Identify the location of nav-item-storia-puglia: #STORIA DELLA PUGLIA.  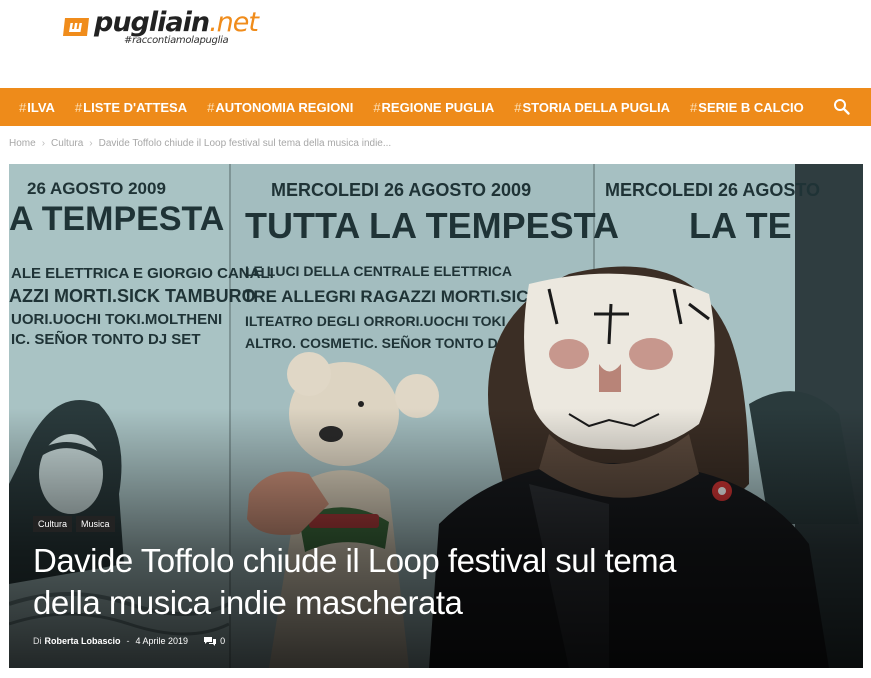
(592, 107).